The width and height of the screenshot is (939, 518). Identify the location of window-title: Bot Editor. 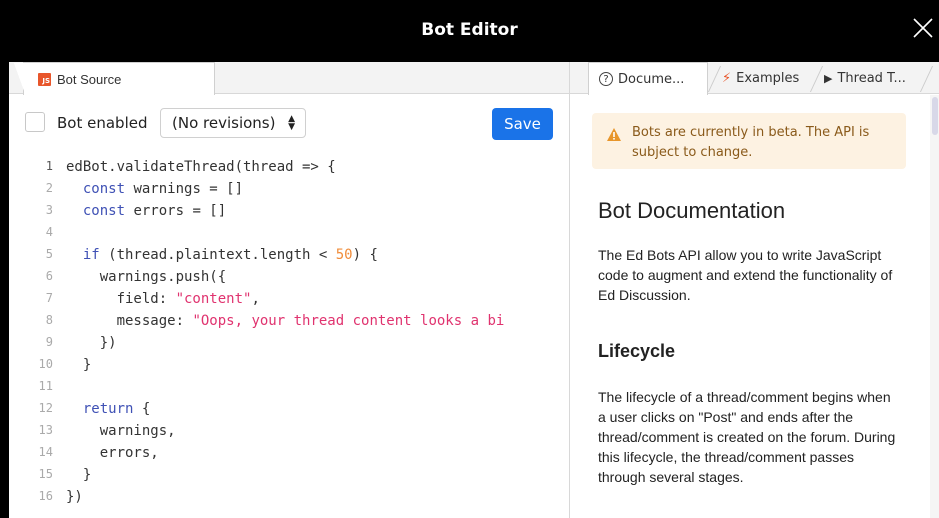
(469, 30).